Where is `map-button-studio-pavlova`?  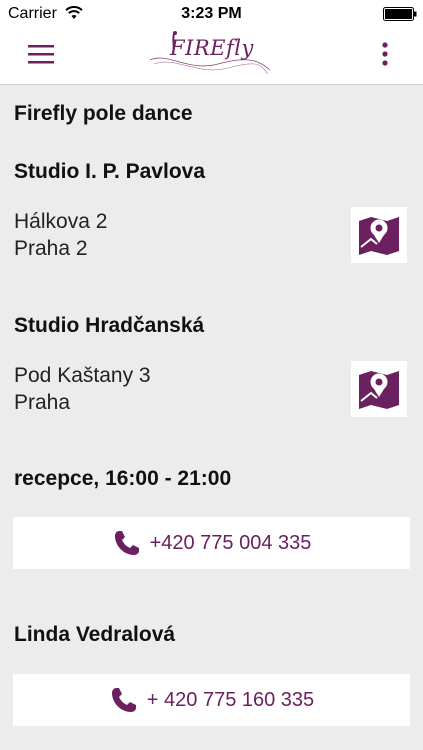
map-button-studio-pavlova is located at coordinates (379, 235).